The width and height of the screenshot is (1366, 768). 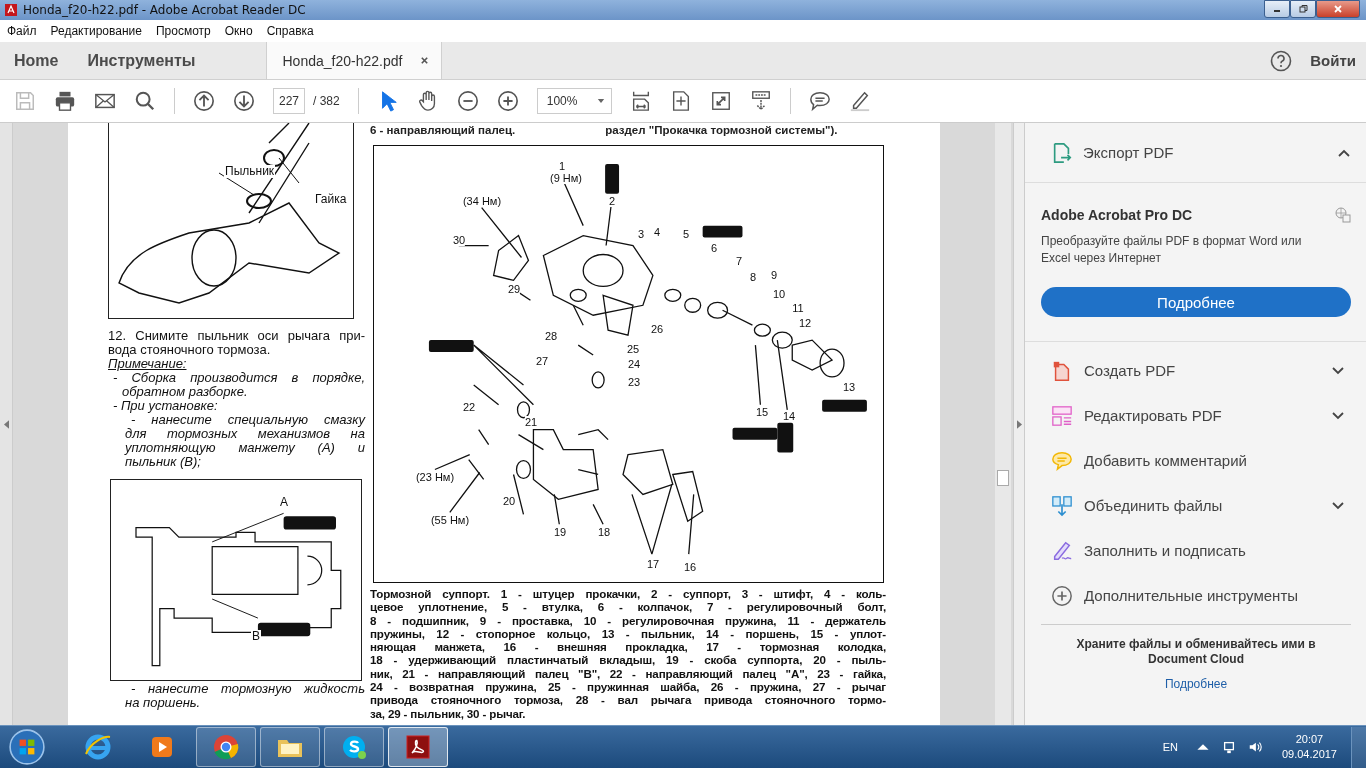 I want to click on callout-label: 16, so click(x=690, y=567).